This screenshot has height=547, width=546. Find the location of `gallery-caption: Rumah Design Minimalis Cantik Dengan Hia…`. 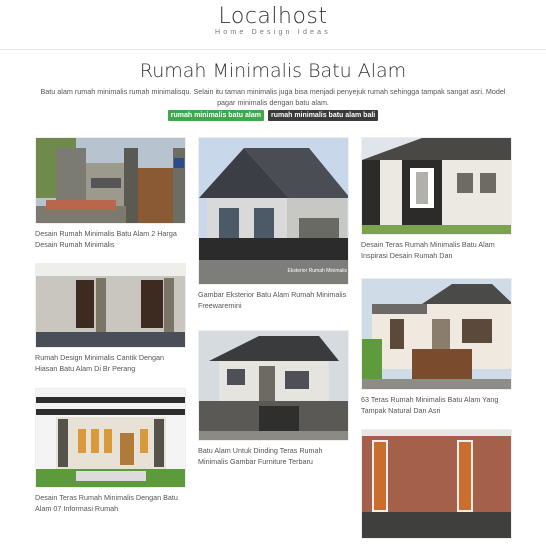

gallery-caption: Rumah Design Minimalis Cantik Dengan Hia… is located at coordinates (110, 363).